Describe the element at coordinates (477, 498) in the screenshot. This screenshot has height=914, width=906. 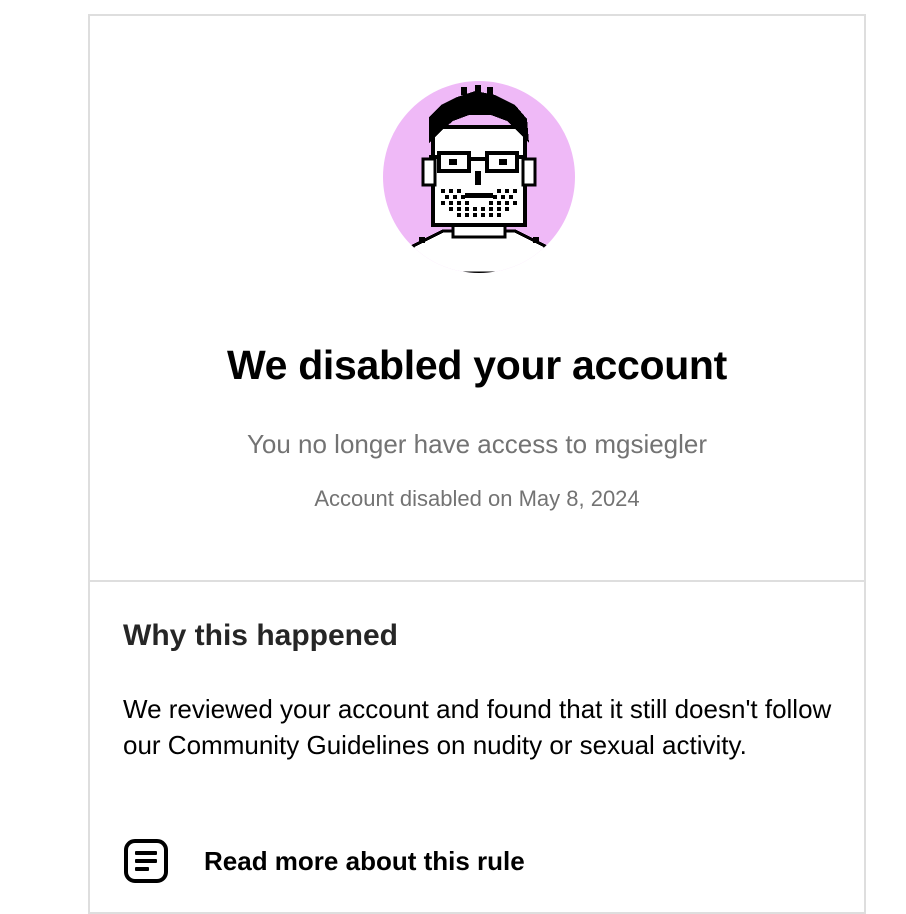
I see `disabled-date: Account disabled on May 8, 2024` at that location.